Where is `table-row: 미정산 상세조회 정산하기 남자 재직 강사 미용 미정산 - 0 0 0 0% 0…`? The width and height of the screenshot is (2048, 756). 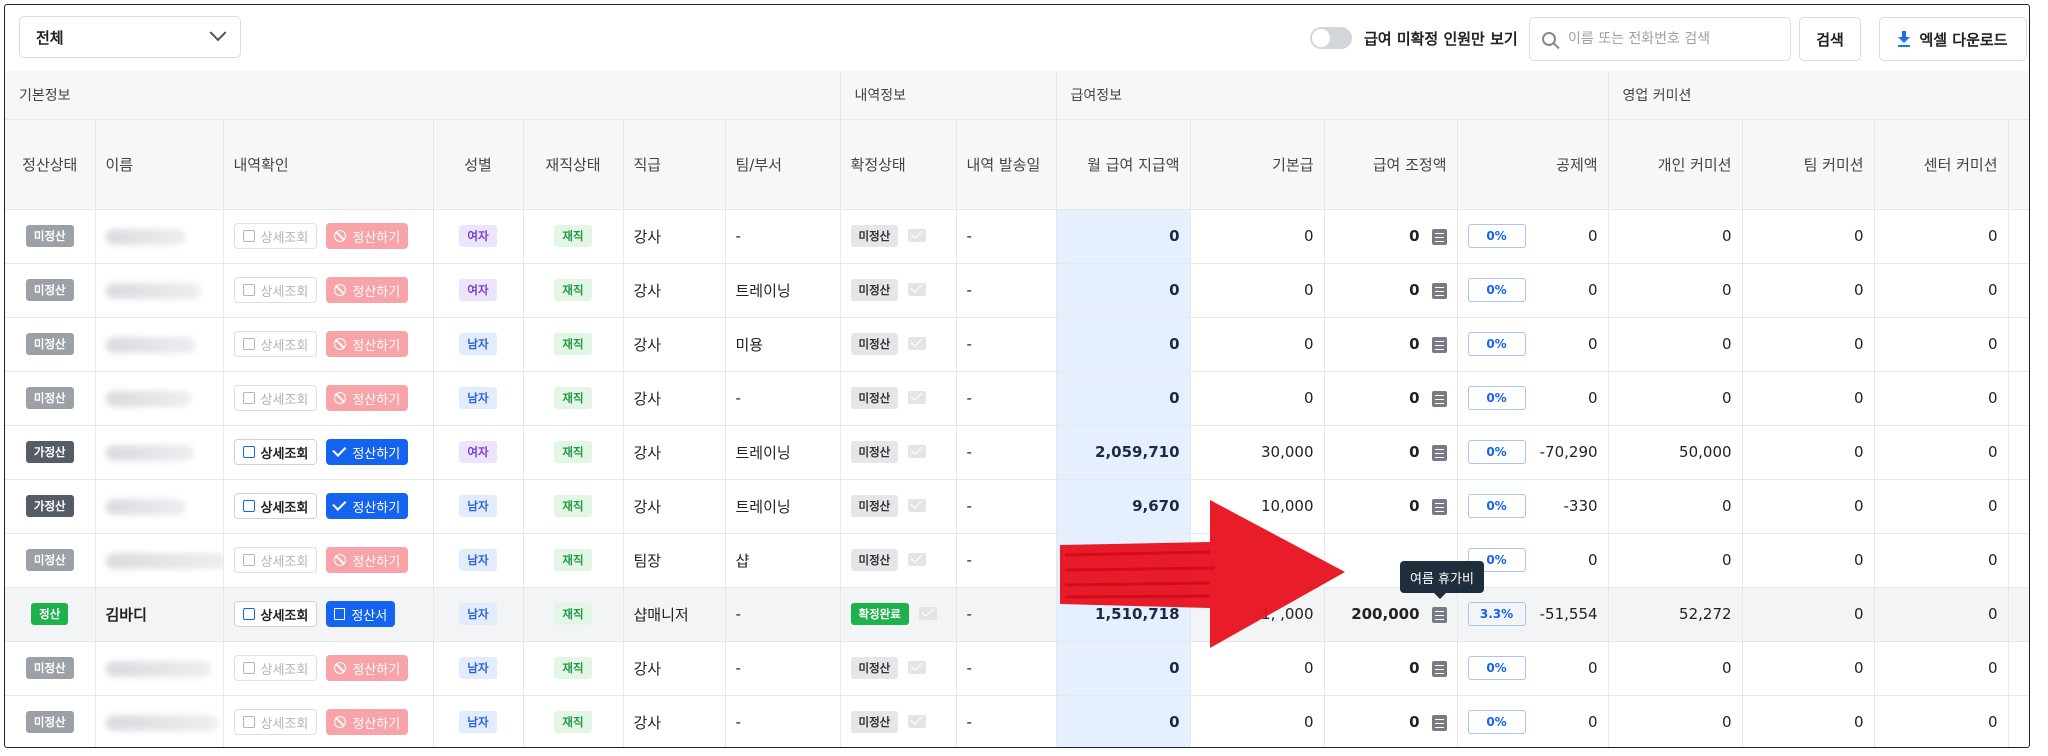 table-row: 미정산 상세조회 정산하기 남자 재직 강사 미용 미정산 - 0 0 0 0% 0… is located at coordinates (1017, 344).